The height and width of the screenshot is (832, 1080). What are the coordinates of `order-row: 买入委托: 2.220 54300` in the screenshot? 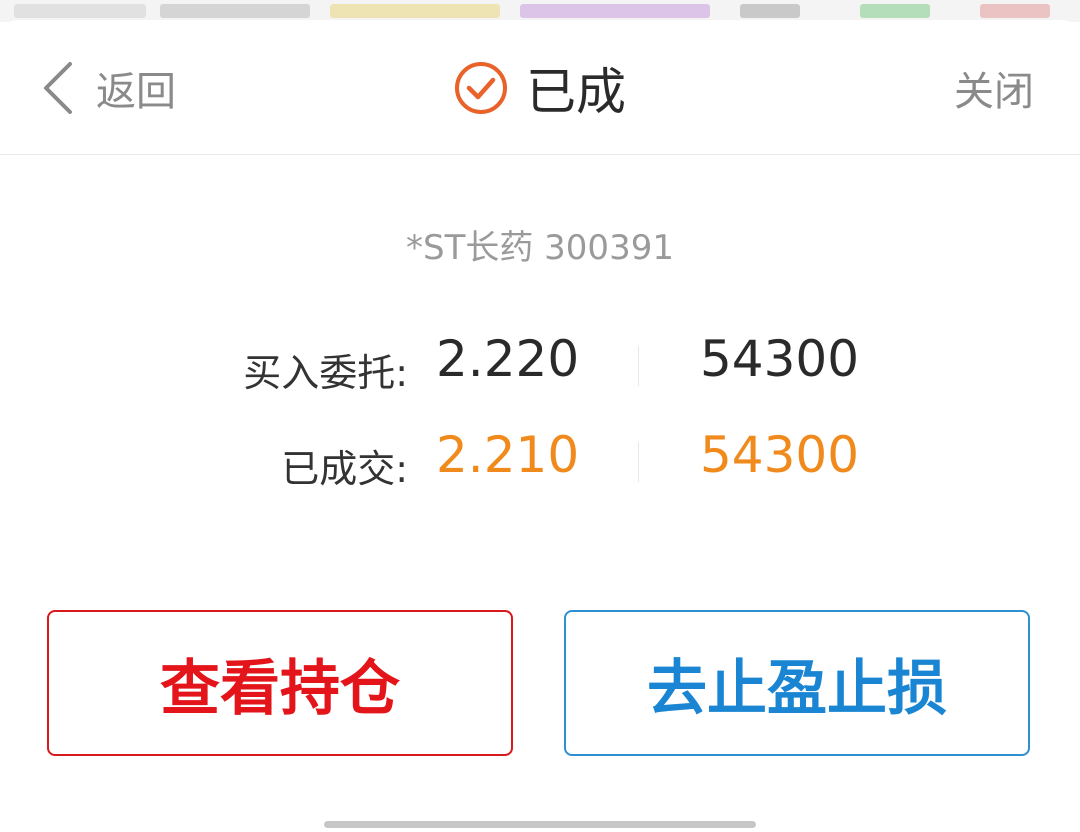 It's located at (540, 365).